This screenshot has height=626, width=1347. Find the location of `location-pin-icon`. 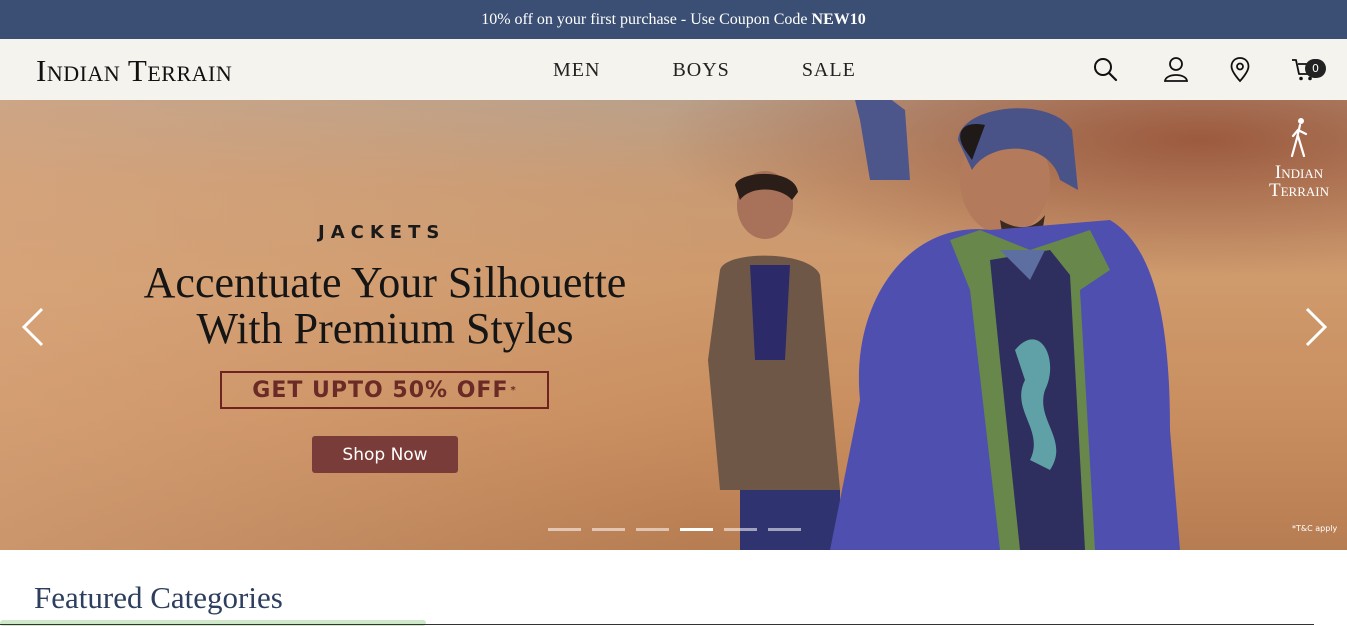

location-pin-icon is located at coordinates (1240, 69).